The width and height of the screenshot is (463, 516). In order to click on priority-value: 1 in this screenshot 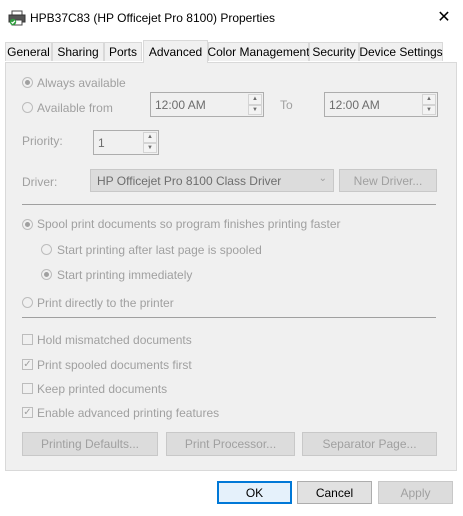, I will do `click(101, 142)`.